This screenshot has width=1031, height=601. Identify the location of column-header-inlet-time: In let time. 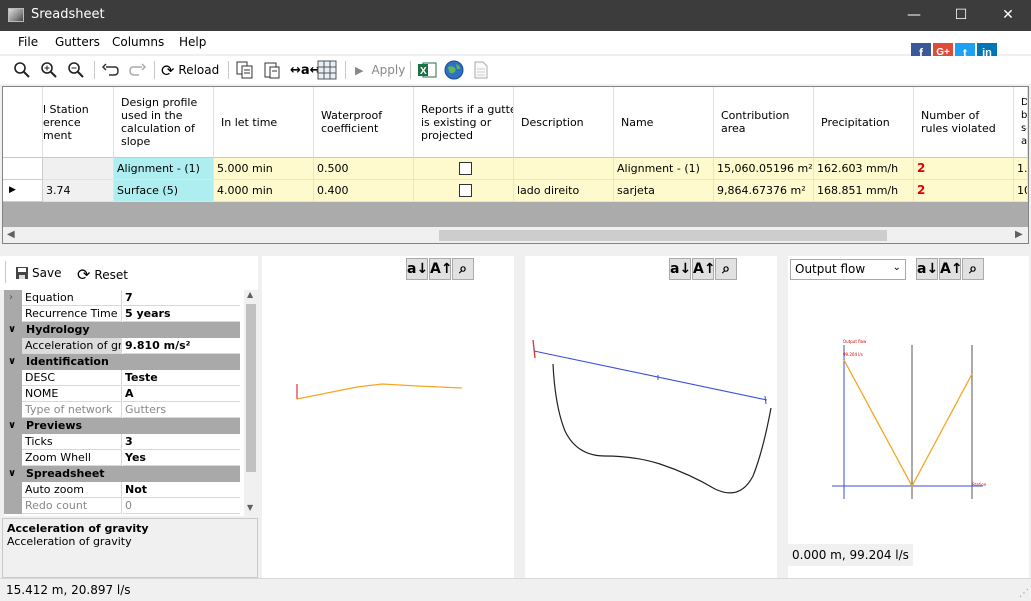
(264, 122).